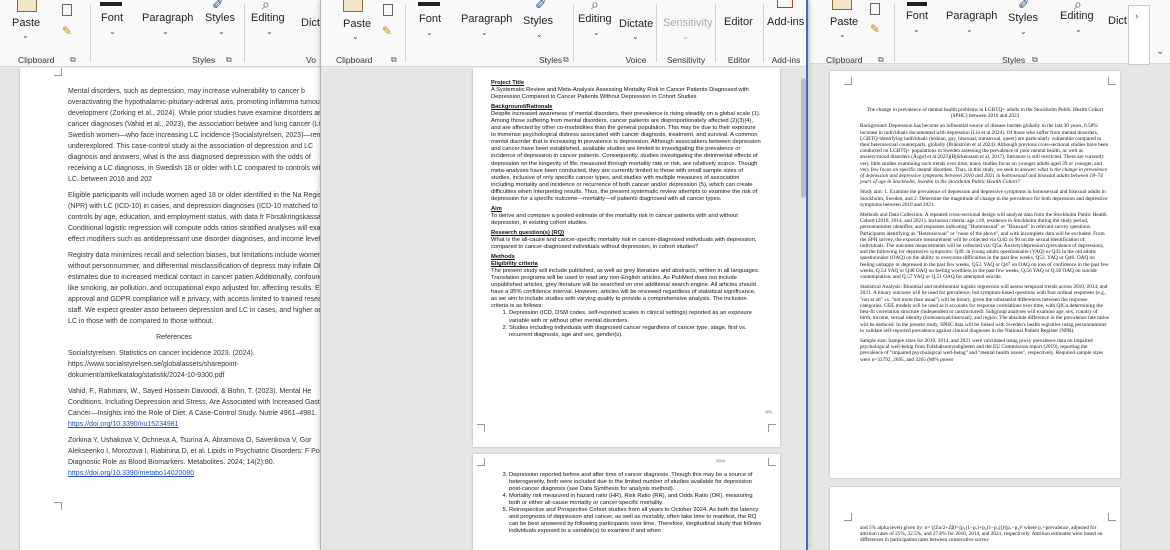 This screenshot has width=1170, height=550. Describe the element at coordinates (785, 22) in the screenshot. I see `addins-button: Add-ins` at that location.